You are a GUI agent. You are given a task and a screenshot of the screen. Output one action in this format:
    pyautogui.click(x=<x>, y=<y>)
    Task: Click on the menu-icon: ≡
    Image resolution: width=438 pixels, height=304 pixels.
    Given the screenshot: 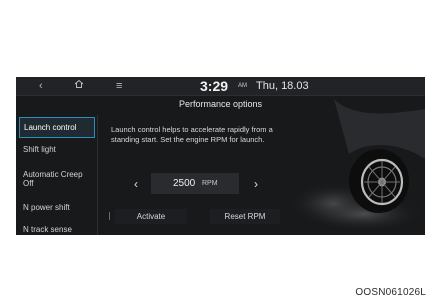 What is the action you would take?
    pyautogui.click(x=119, y=86)
    